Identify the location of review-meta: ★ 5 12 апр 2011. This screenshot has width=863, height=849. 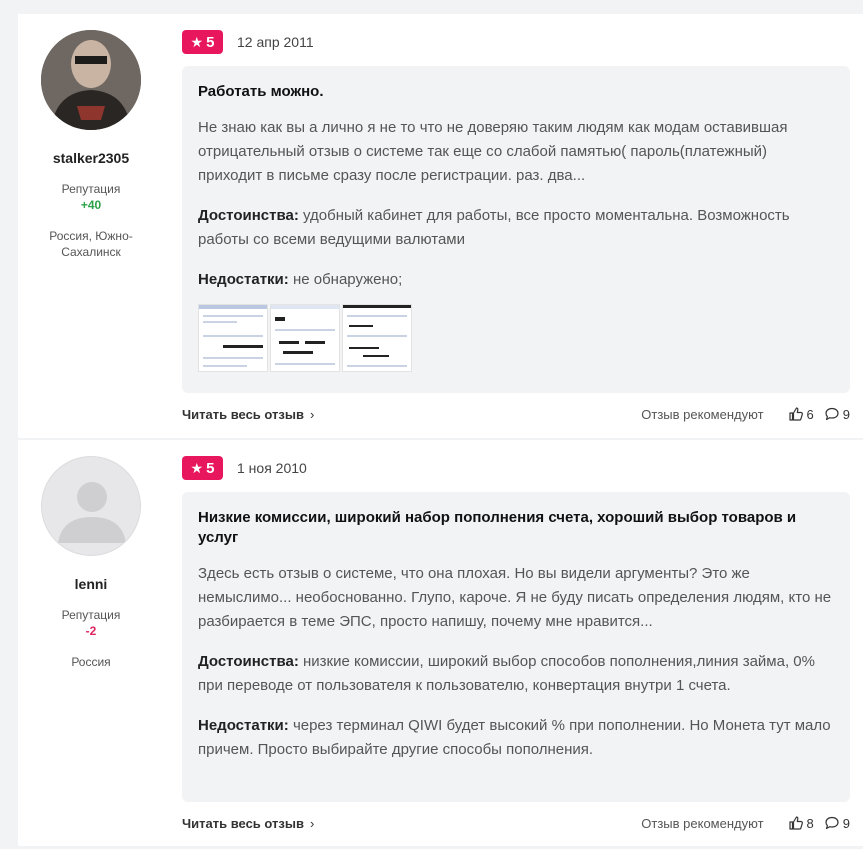
(248, 42).